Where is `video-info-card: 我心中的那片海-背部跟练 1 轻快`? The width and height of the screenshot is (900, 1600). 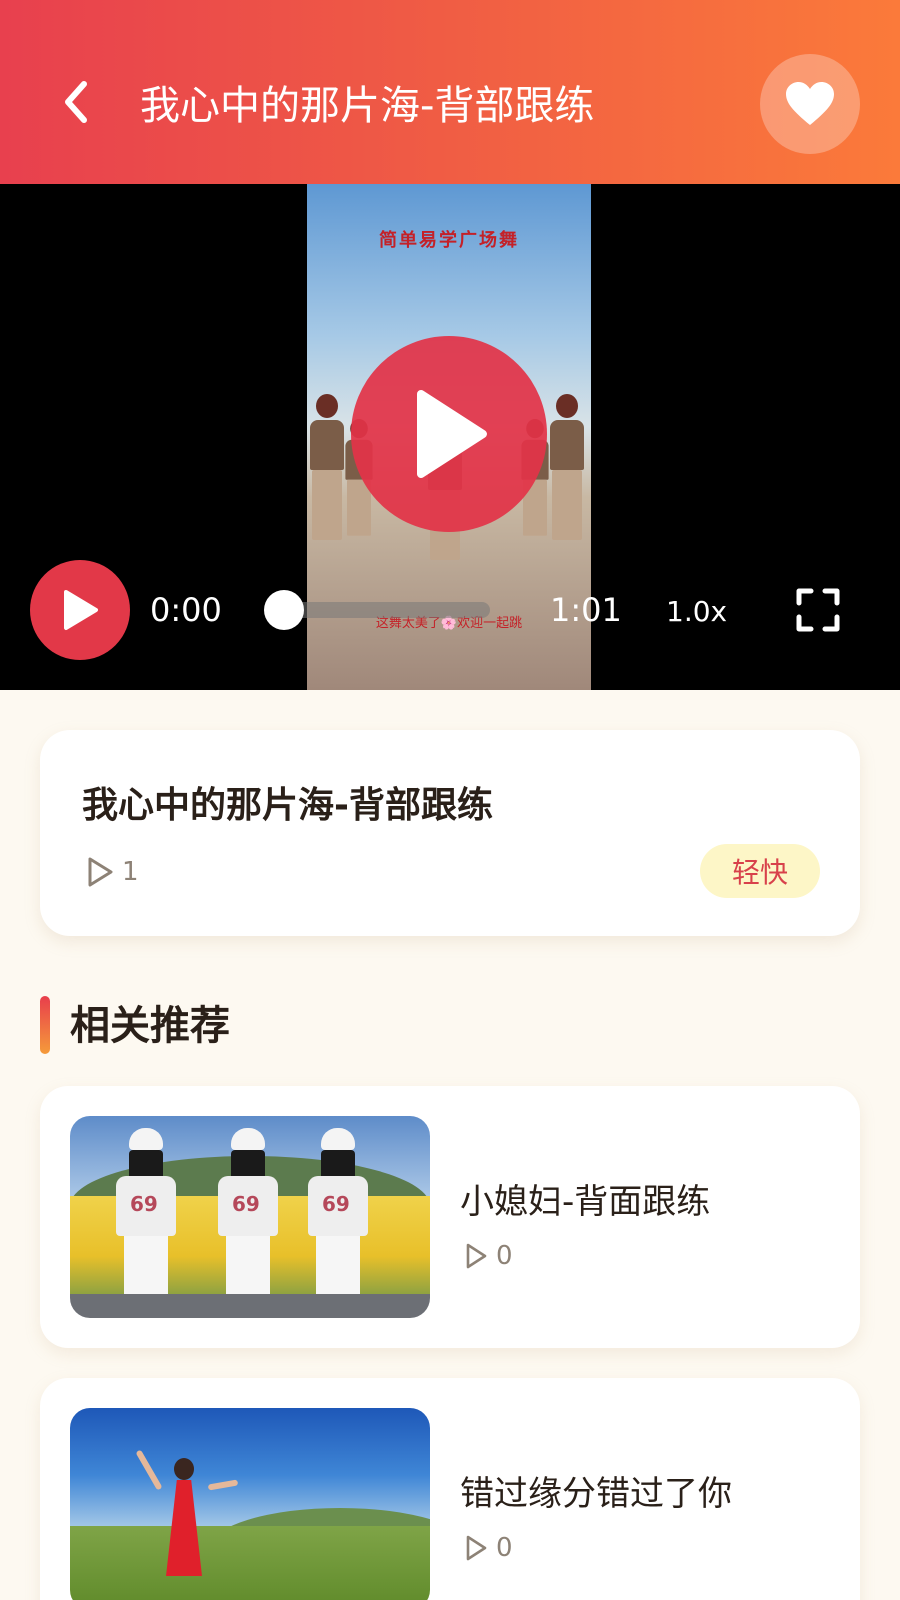
video-info-card: 我心中的那片海-背部跟练 1 轻快 is located at coordinates (450, 833).